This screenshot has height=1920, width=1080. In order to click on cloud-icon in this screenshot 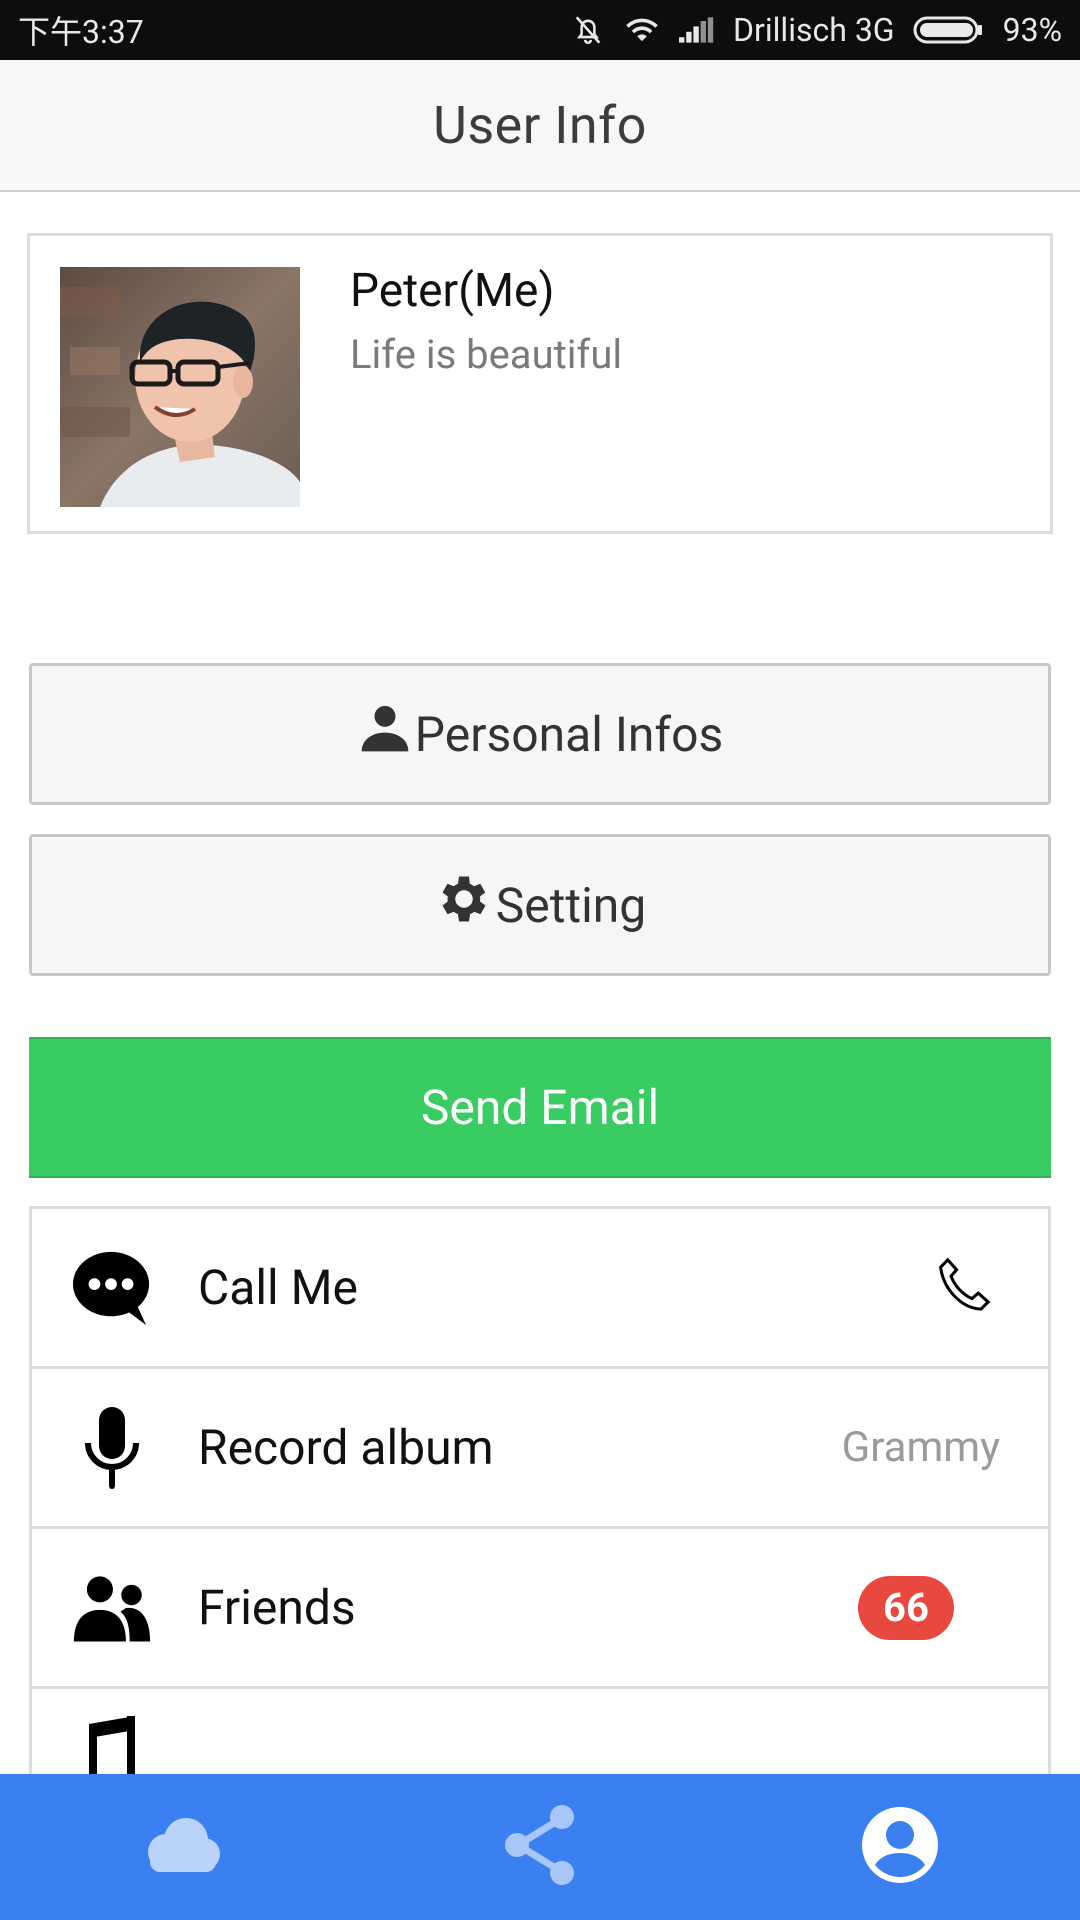, I will do `click(180, 1847)`.